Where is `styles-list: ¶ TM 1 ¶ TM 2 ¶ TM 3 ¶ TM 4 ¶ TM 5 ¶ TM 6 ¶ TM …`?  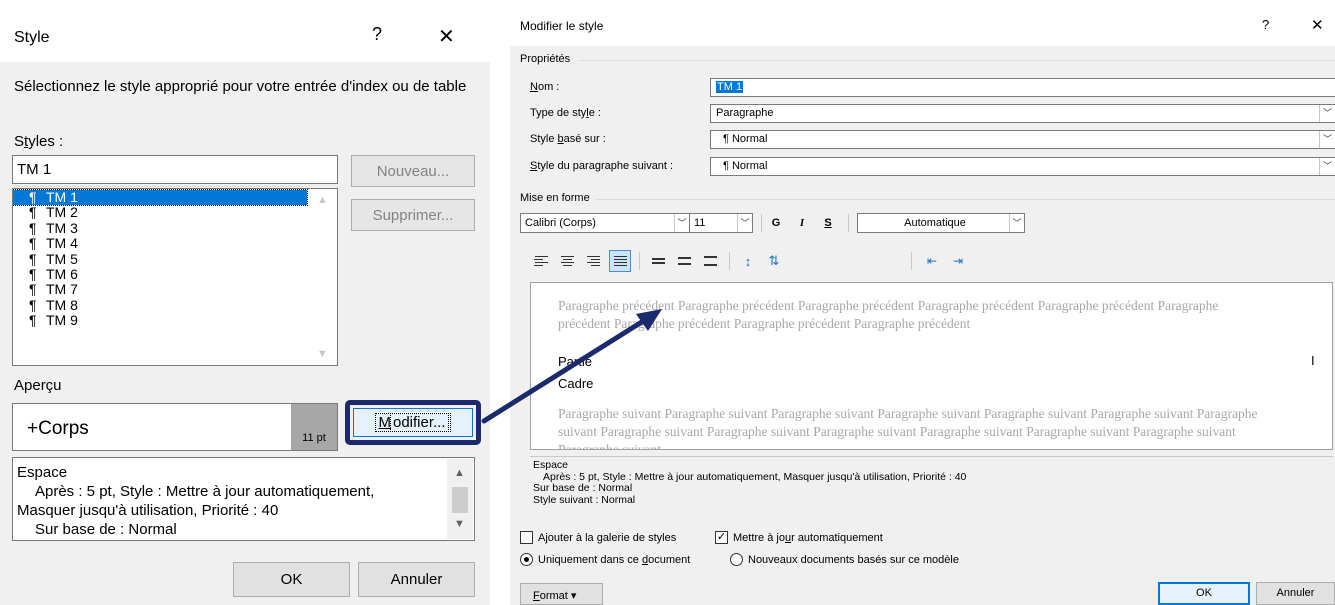 styles-list: ¶ TM 1 ¶ TM 2 ¶ TM 3 ¶ TM 4 ¶ TM 5 ¶ TM 6 ¶ TM … is located at coordinates (175, 277).